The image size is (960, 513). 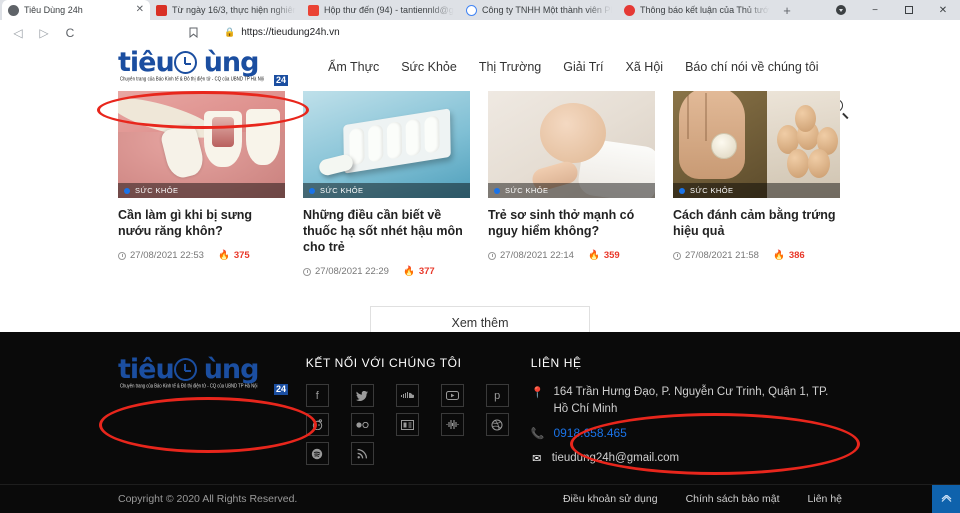 I want to click on article-views: 🔥 375, so click(x=234, y=255).